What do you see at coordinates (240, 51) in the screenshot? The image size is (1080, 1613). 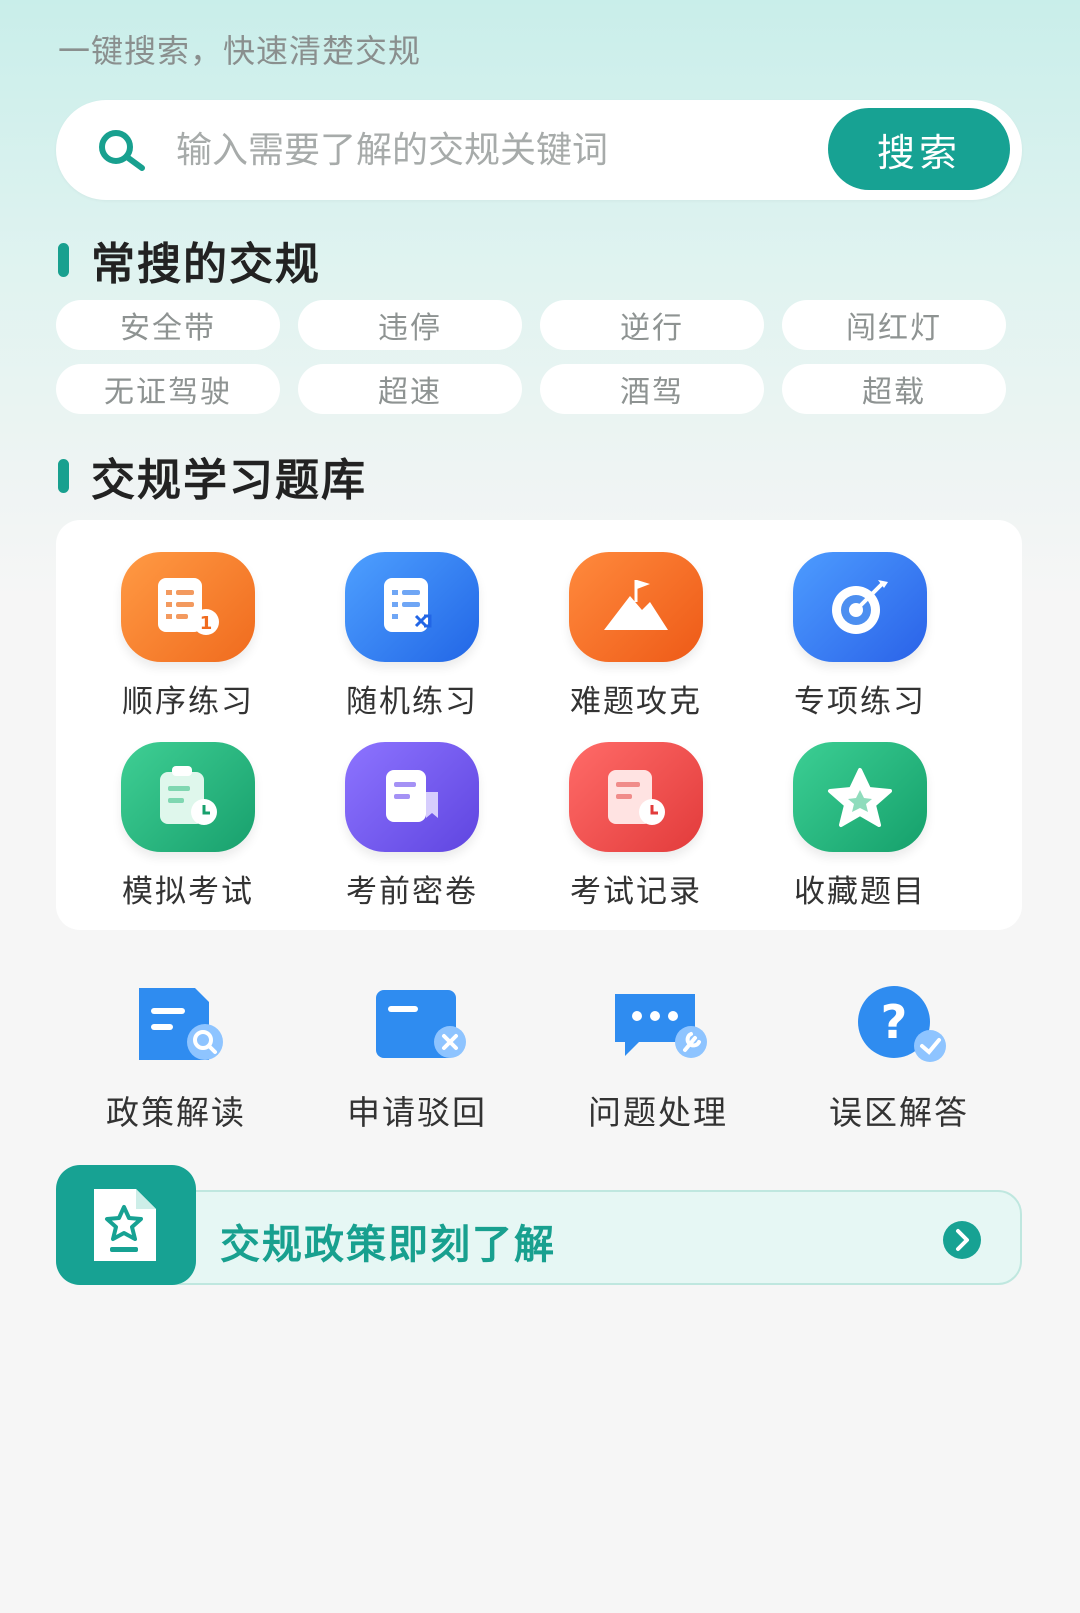 I see `page-subtitle: 一键搜索，快速清楚交规` at bounding box center [240, 51].